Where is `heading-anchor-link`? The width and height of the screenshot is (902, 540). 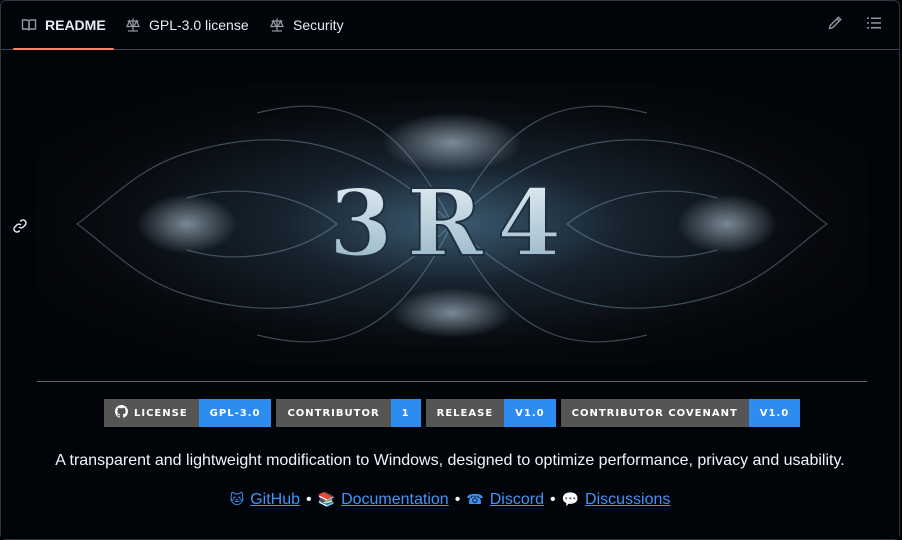
heading-anchor-link is located at coordinates (20, 228).